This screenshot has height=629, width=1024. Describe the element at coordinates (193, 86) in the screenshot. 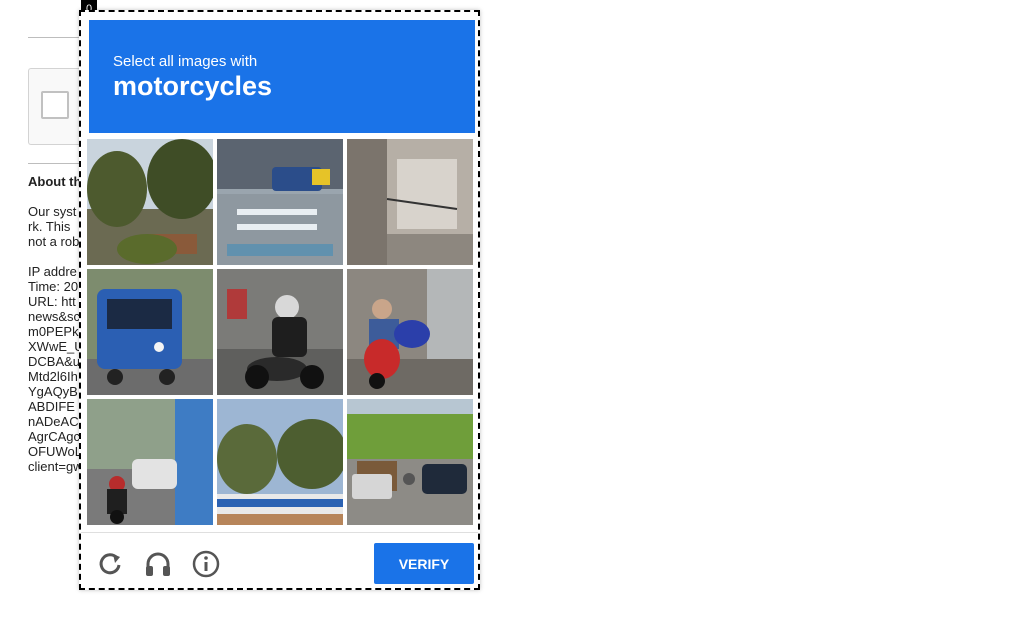

I see `target-object: motorcycles` at that location.